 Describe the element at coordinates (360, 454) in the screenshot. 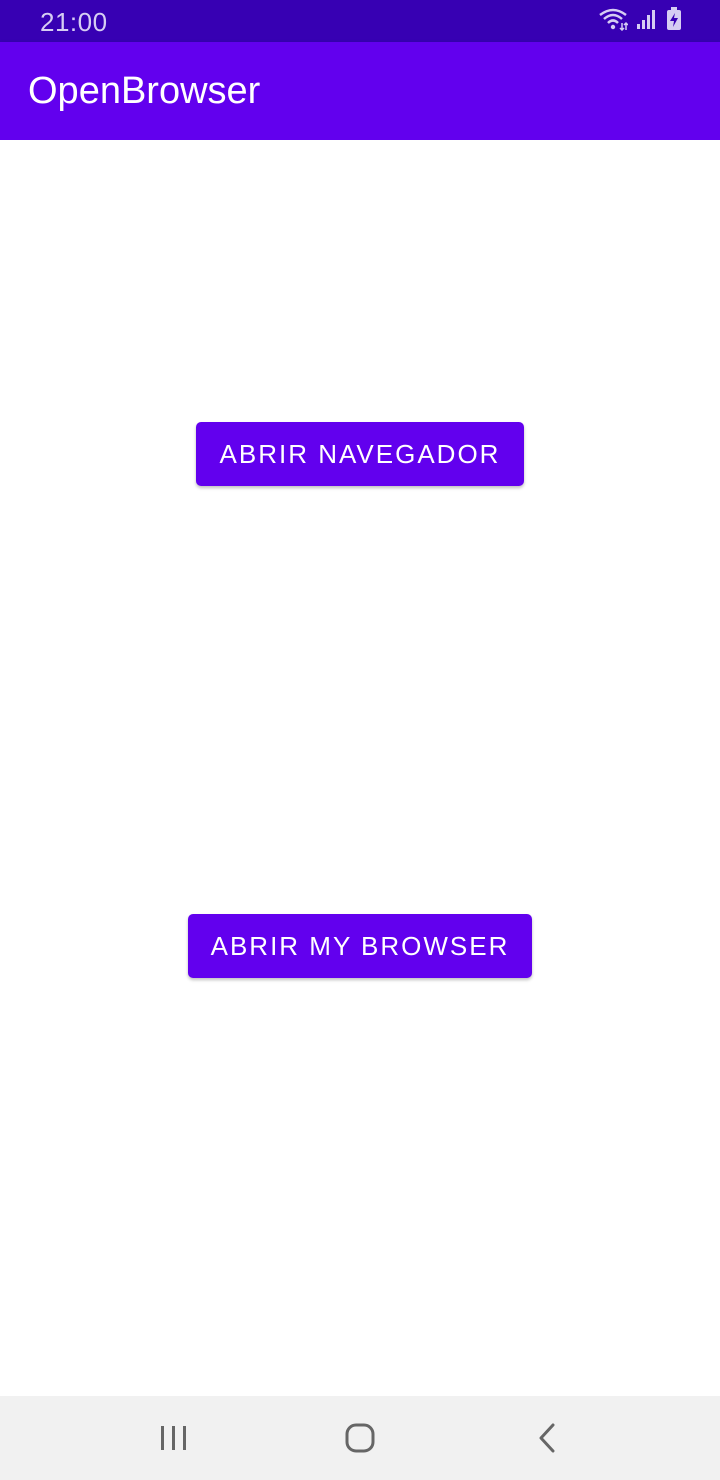

I see `open-browser-button: ABRIR NAVEGADOR` at that location.